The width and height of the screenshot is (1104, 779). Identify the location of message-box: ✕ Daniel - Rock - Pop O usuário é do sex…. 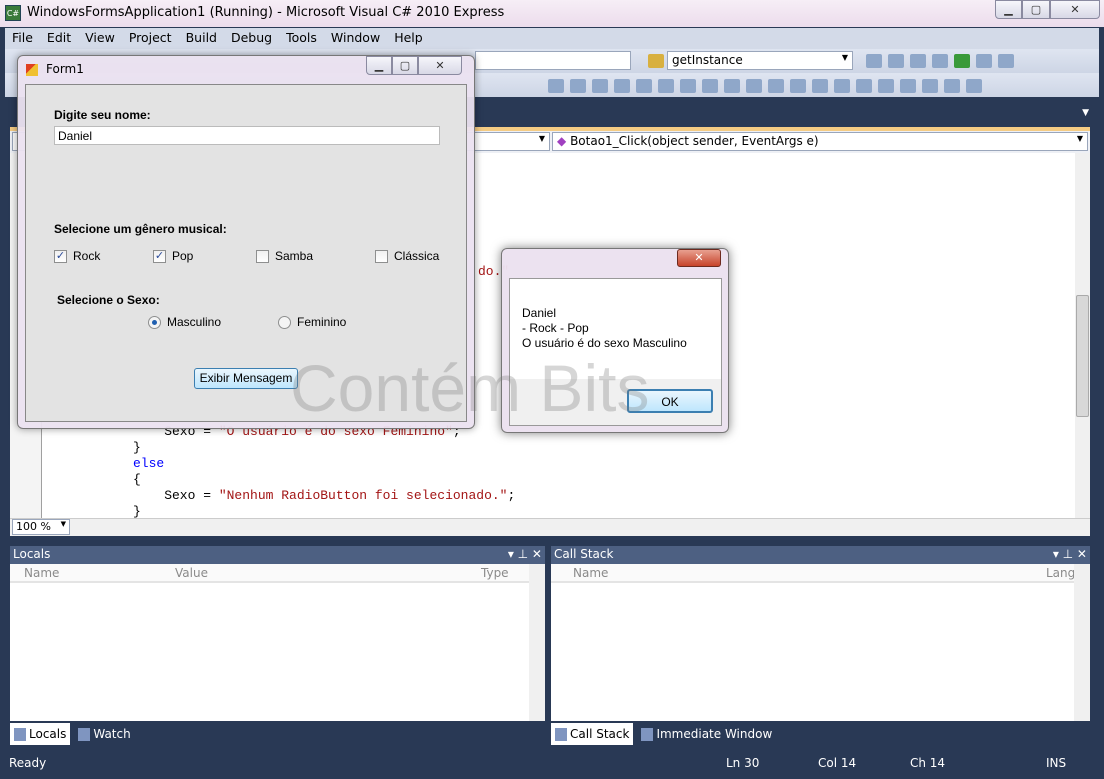
(615, 340).